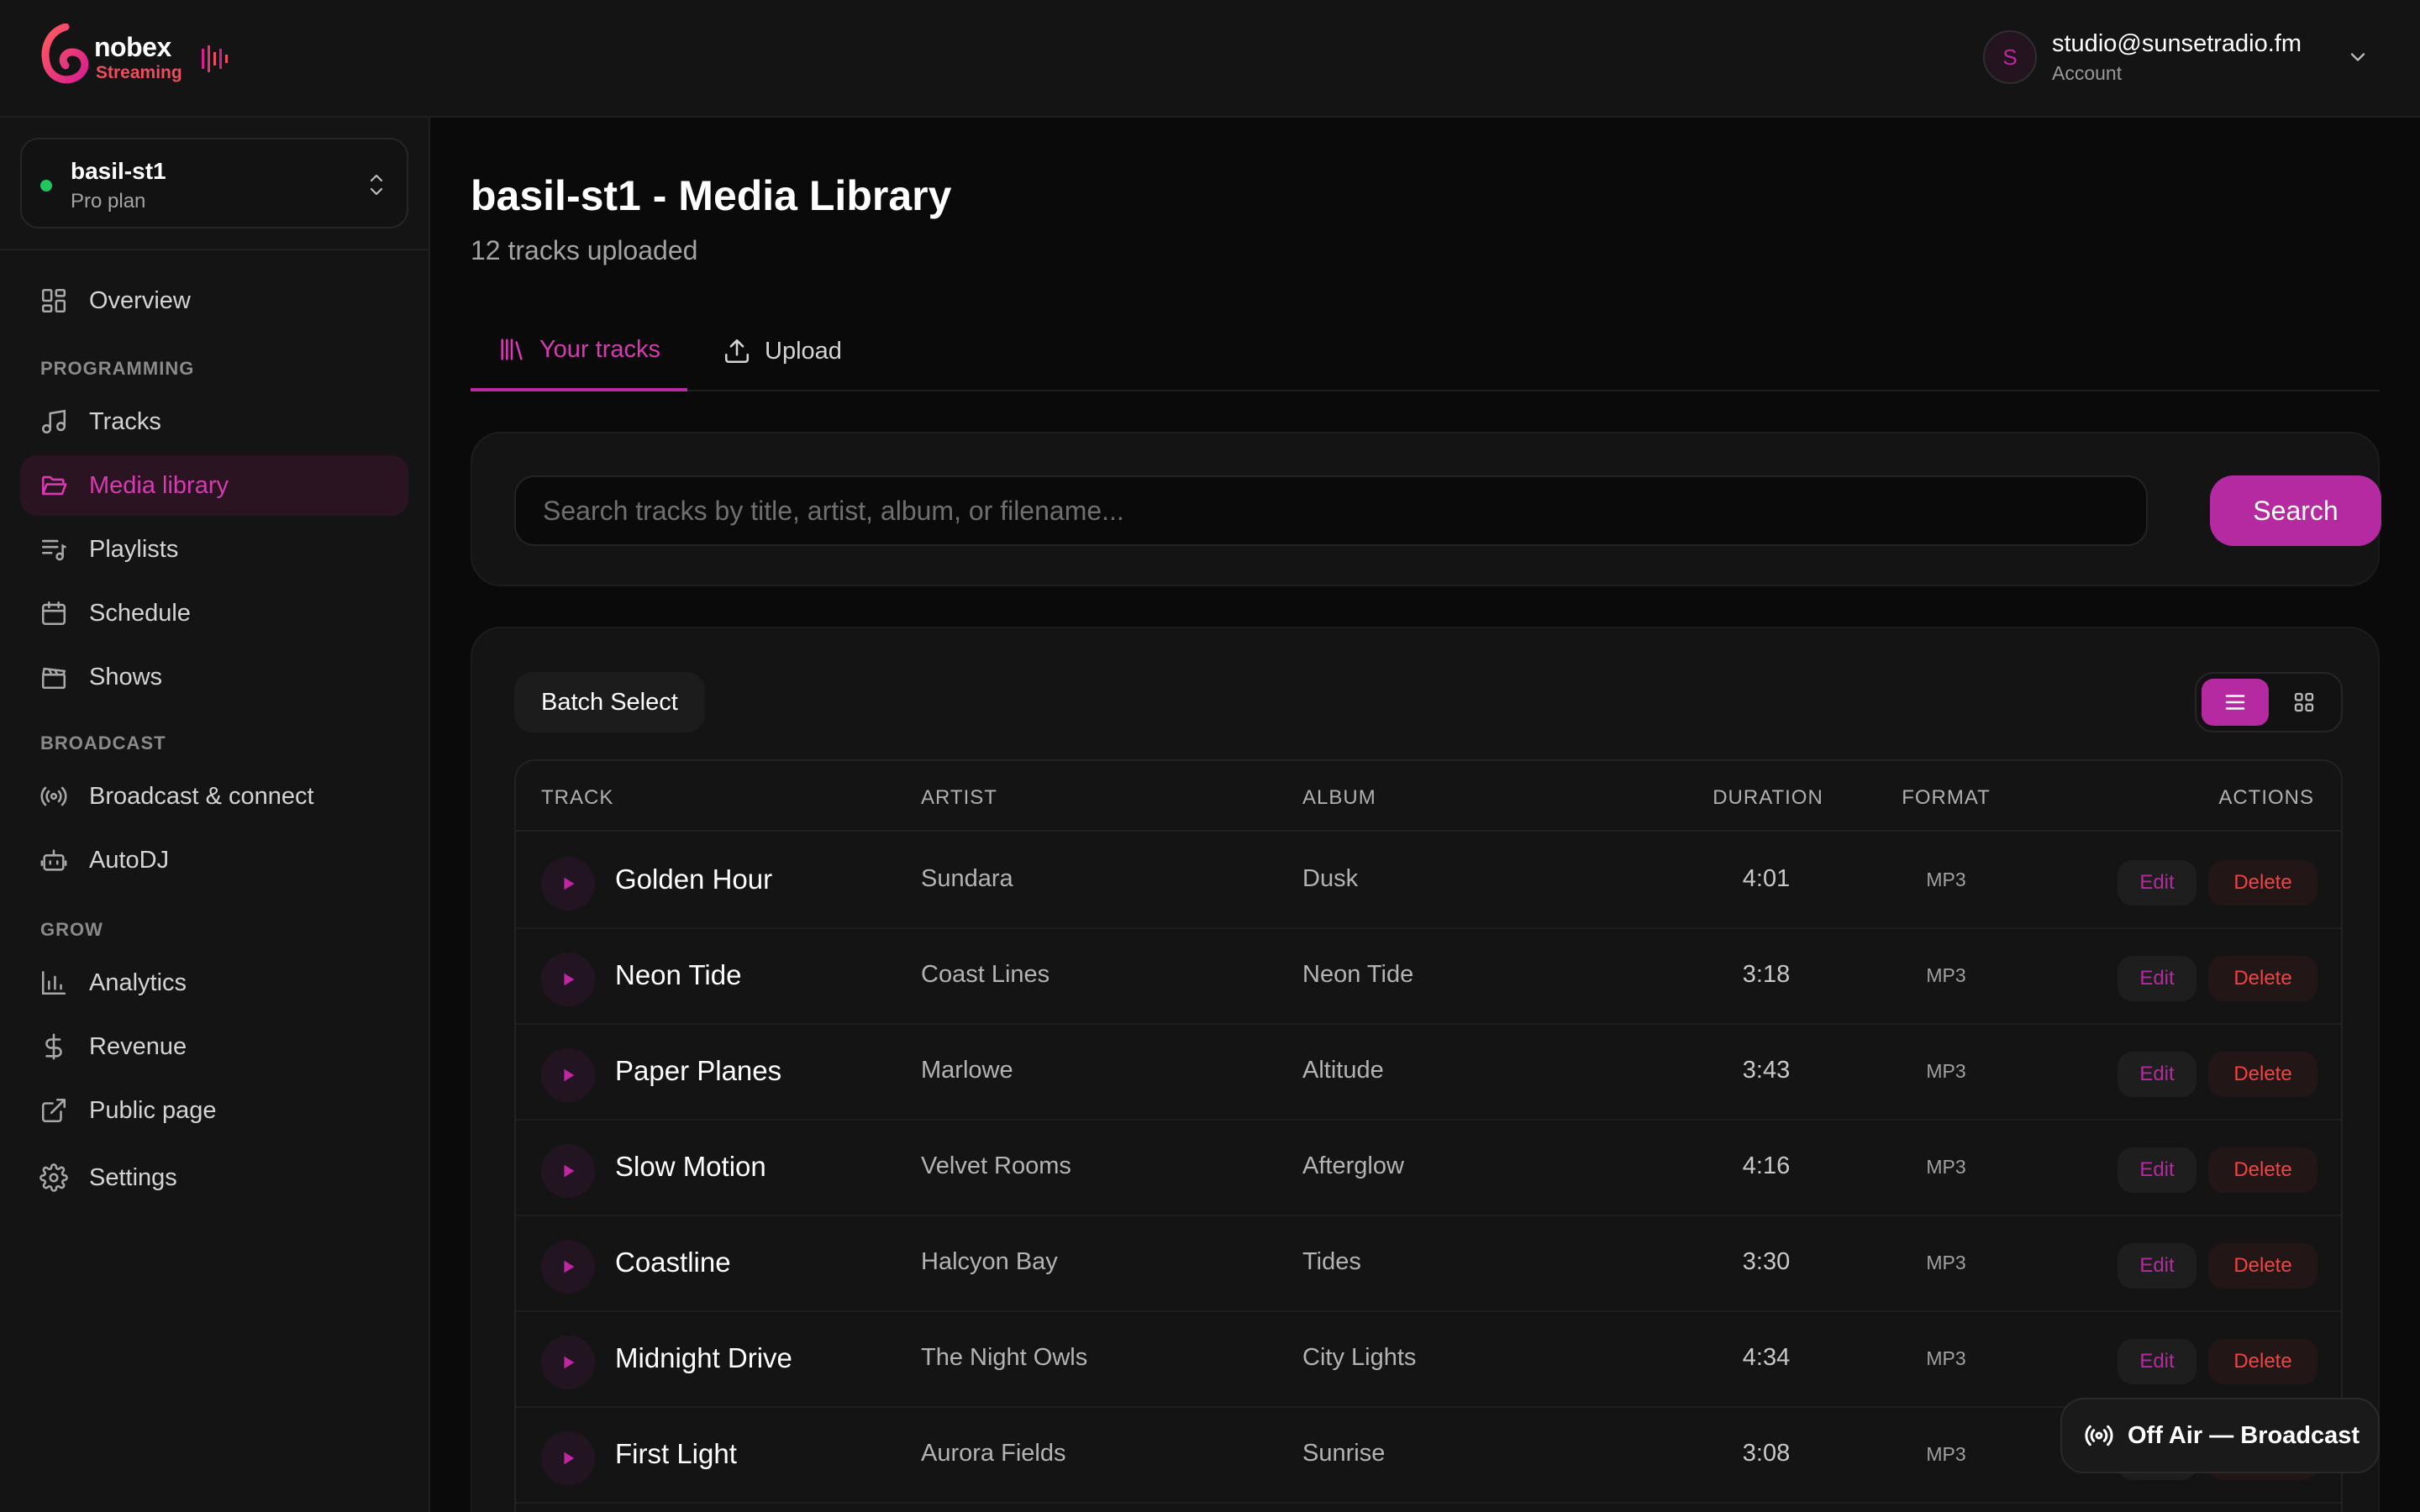 The height and width of the screenshot is (1512, 2420). What do you see at coordinates (214, 983) in the screenshot?
I see `sidebar-item-analytics: Analytics` at bounding box center [214, 983].